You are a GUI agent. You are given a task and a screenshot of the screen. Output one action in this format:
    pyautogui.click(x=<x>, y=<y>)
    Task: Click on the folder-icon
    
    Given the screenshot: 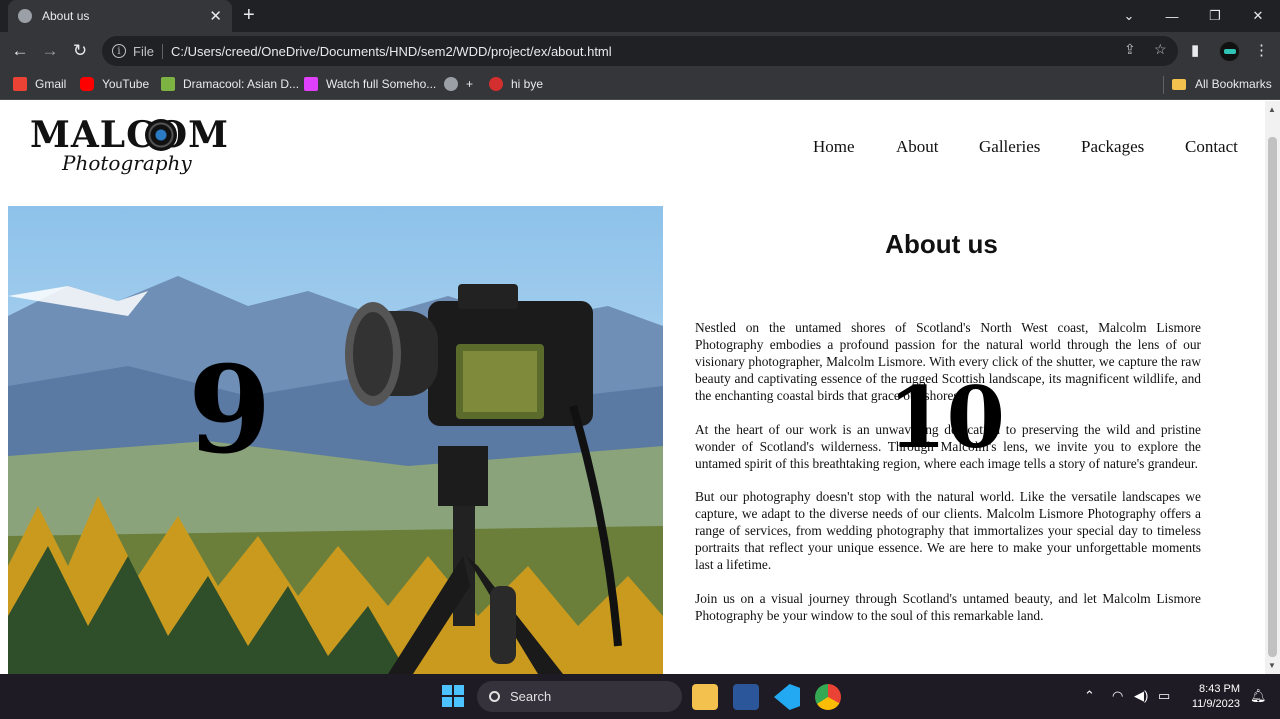 What is the action you would take?
    pyautogui.click(x=1179, y=84)
    